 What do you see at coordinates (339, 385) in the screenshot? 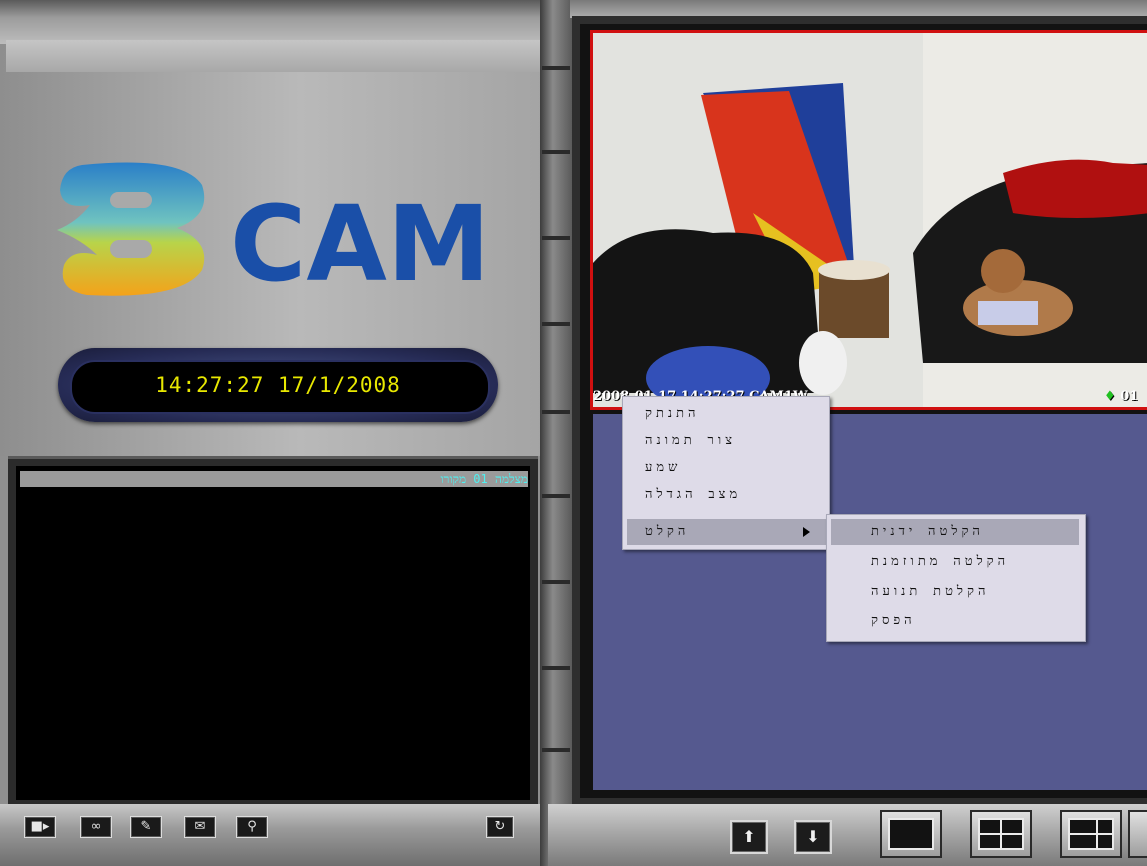
I see `clock-date: 17/1/2008` at bounding box center [339, 385].